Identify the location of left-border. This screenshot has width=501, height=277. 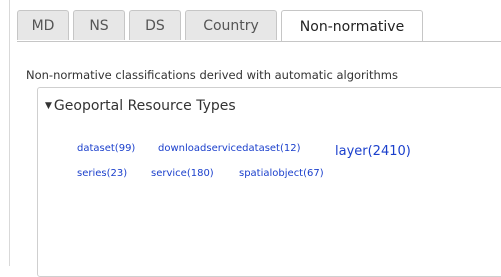
(9, 133).